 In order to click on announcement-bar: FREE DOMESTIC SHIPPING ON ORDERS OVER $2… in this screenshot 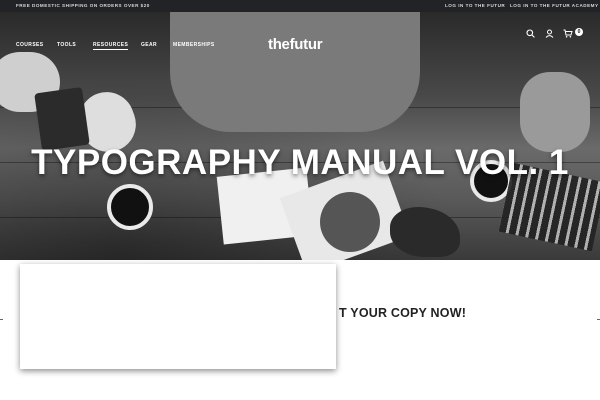, I will do `click(300, 6)`.